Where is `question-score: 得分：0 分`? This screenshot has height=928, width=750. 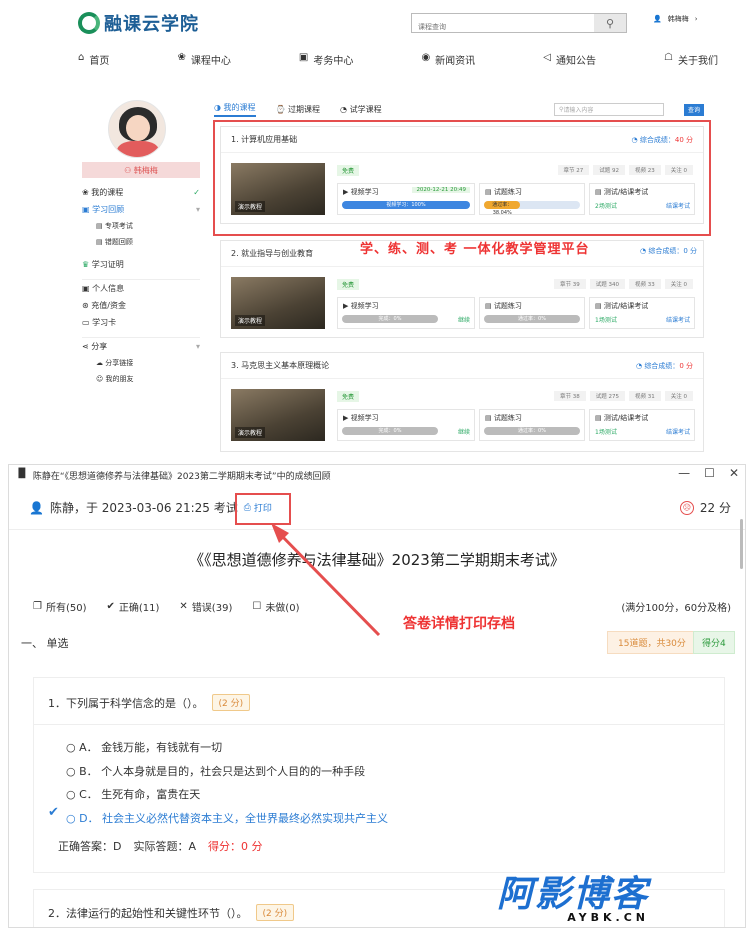
question-score: 得分：0 分 is located at coordinates (235, 846).